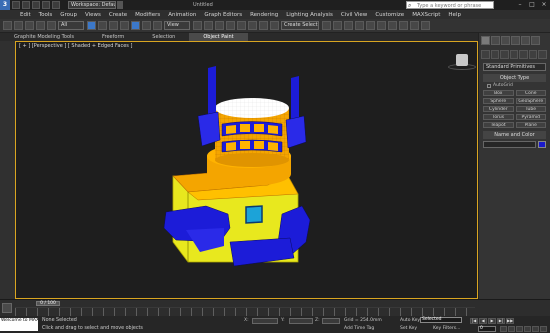 The image size is (550, 333). What do you see at coordinates (7, 308) in the screenshot?
I see `mini-curve-editor-icon` at bounding box center [7, 308].